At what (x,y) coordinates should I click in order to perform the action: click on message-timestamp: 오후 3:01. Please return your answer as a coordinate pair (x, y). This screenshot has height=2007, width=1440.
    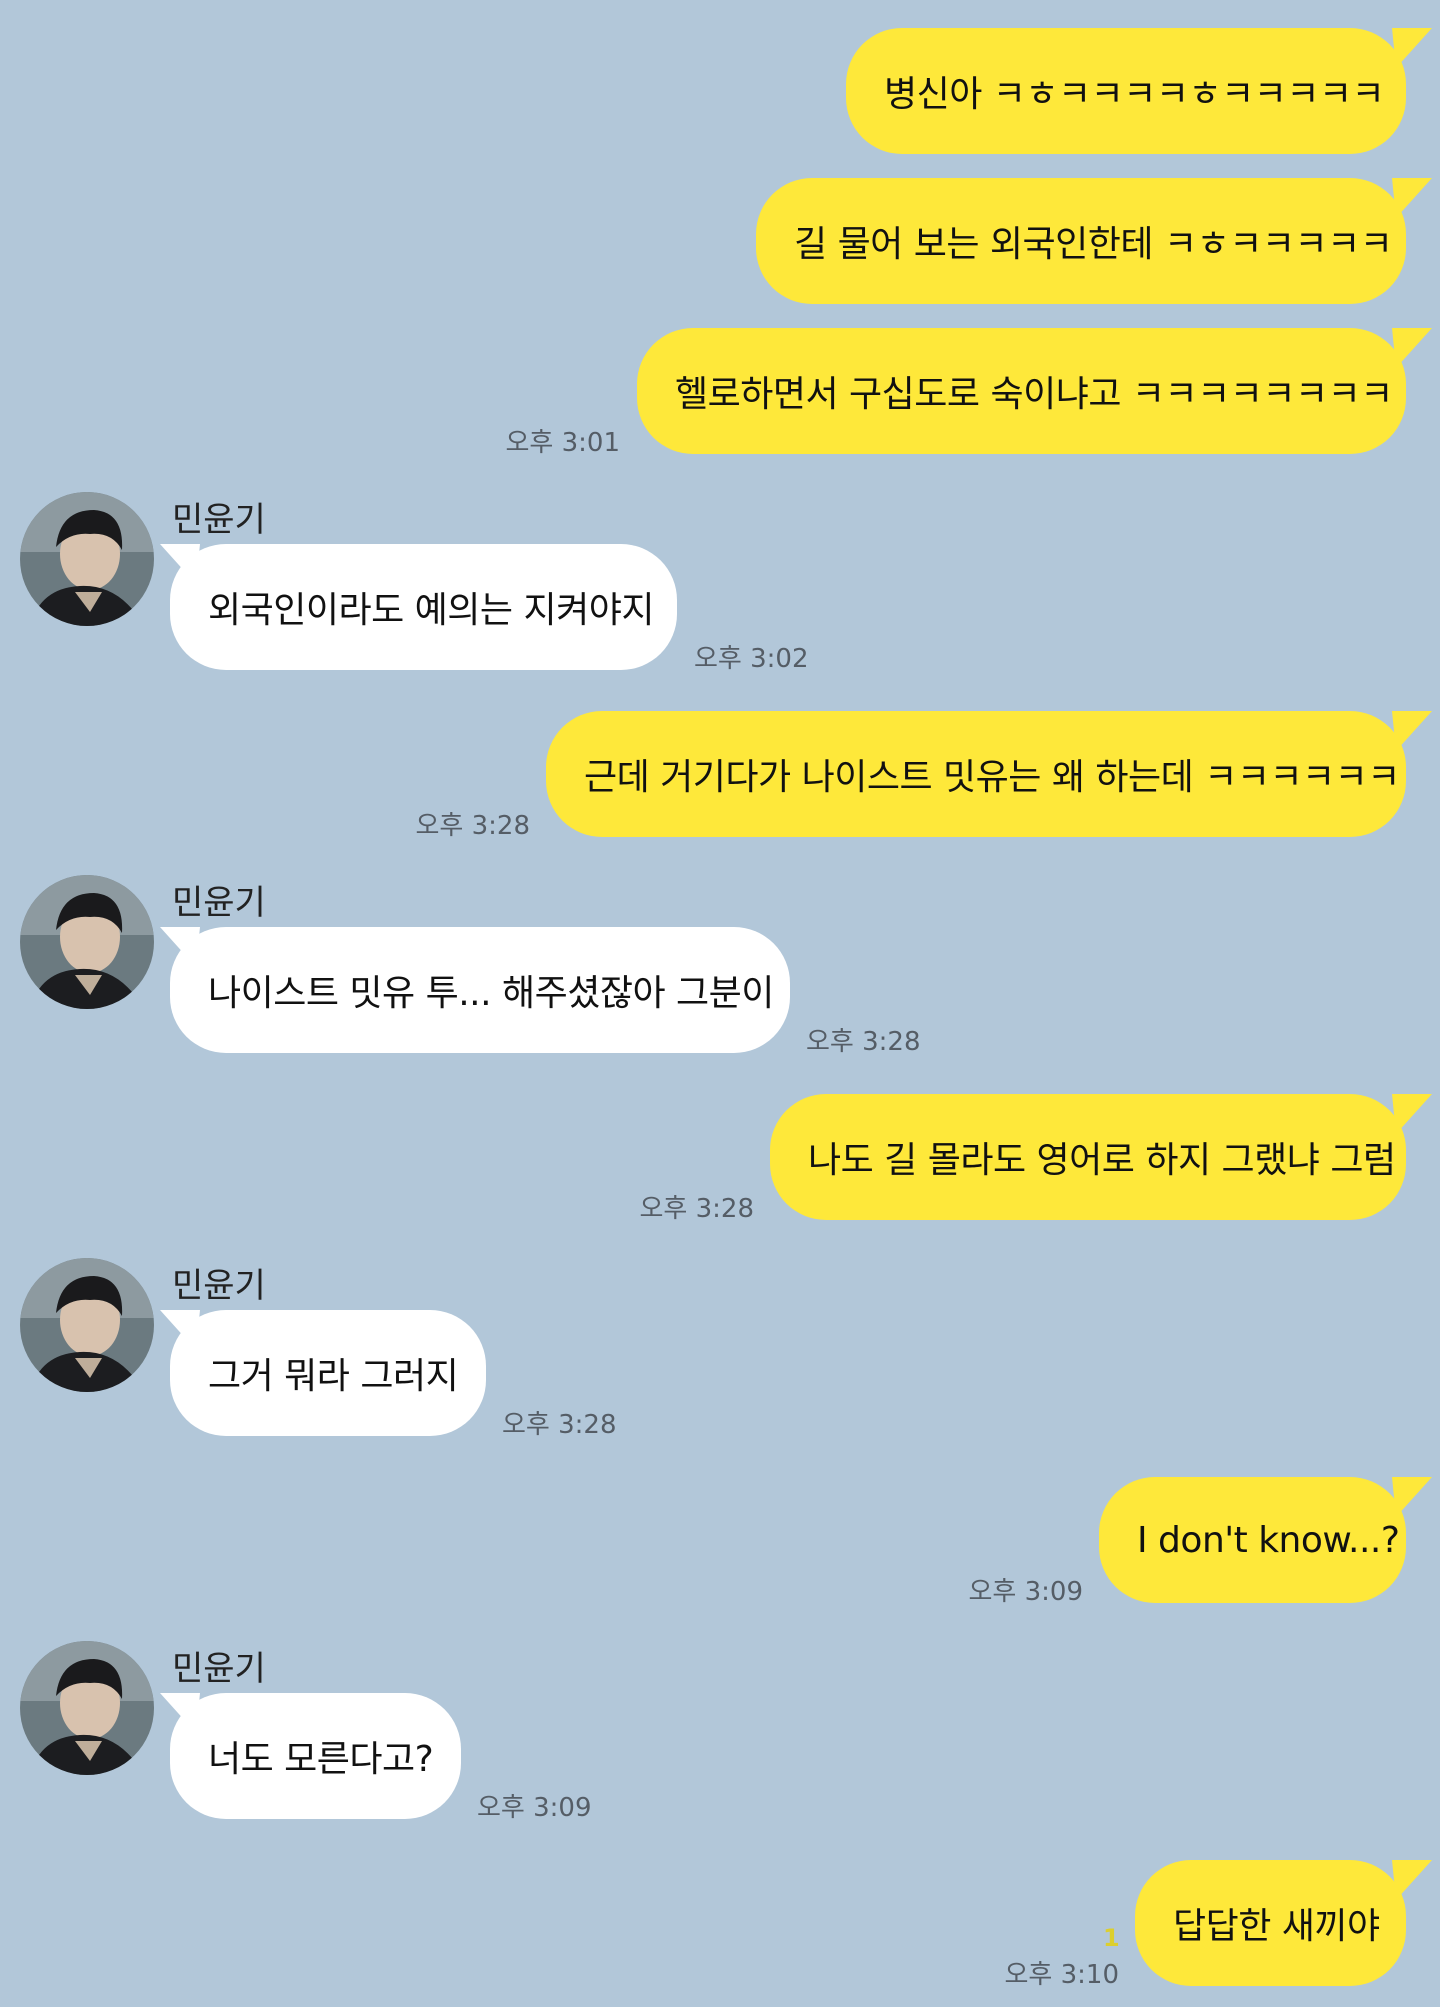
    Looking at the image, I should click on (563, 443).